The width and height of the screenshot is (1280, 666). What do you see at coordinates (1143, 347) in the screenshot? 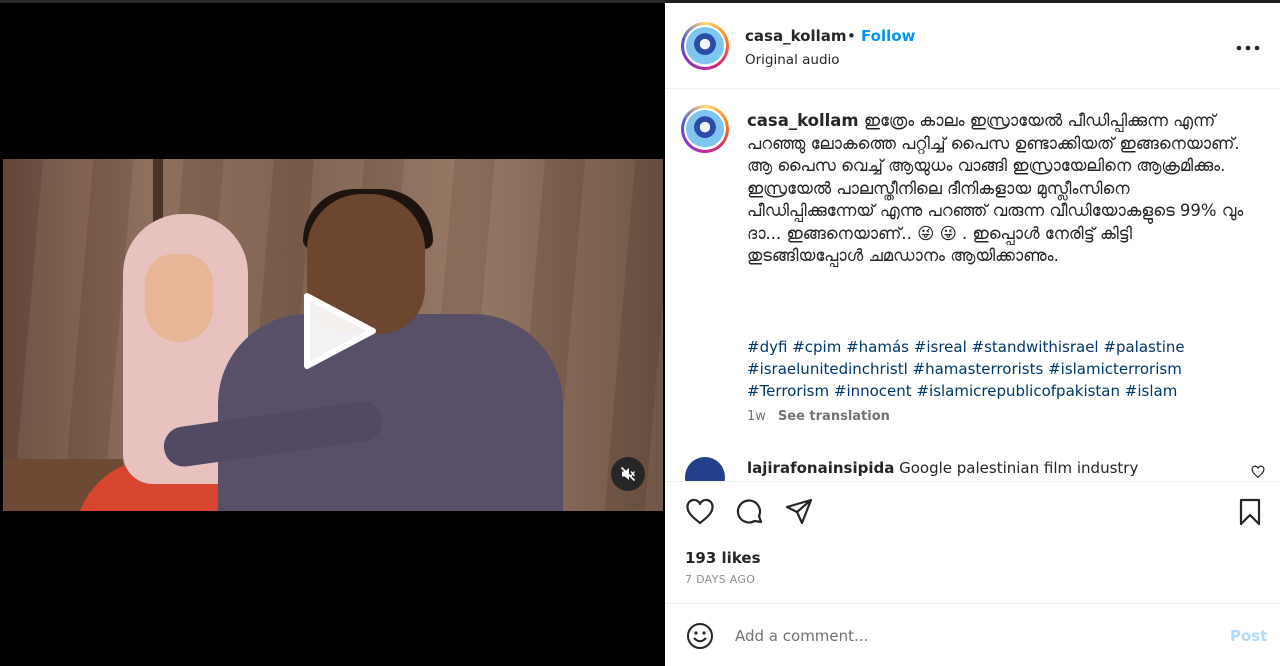
I see `hashtag: #palastine` at bounding box center [1143, 347].